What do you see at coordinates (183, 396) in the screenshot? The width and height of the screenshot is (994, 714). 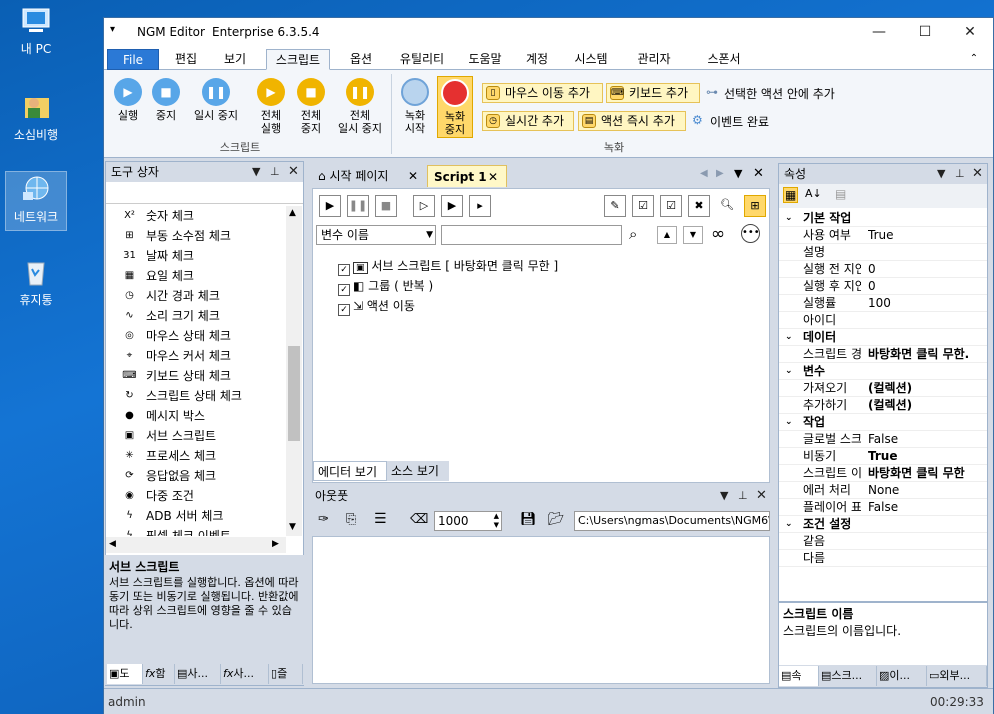 I see `toolbox-item: ↻ 스크립트 상태 체크` at bounding box center [183, 396].